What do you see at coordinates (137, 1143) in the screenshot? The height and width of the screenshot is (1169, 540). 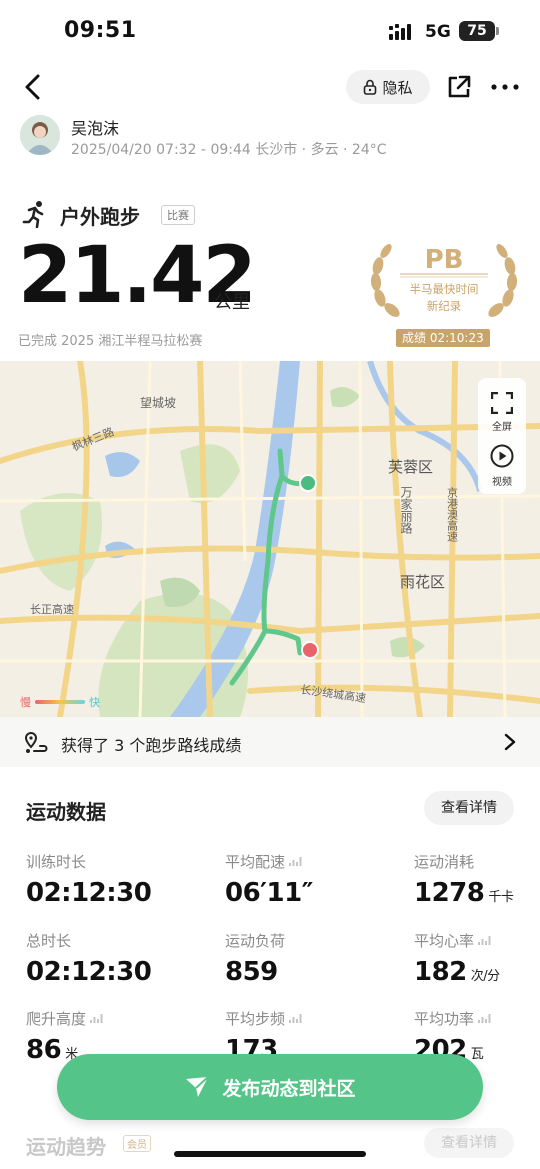 I see `vip-tag: 会员` at bounding box center [137, 1143].